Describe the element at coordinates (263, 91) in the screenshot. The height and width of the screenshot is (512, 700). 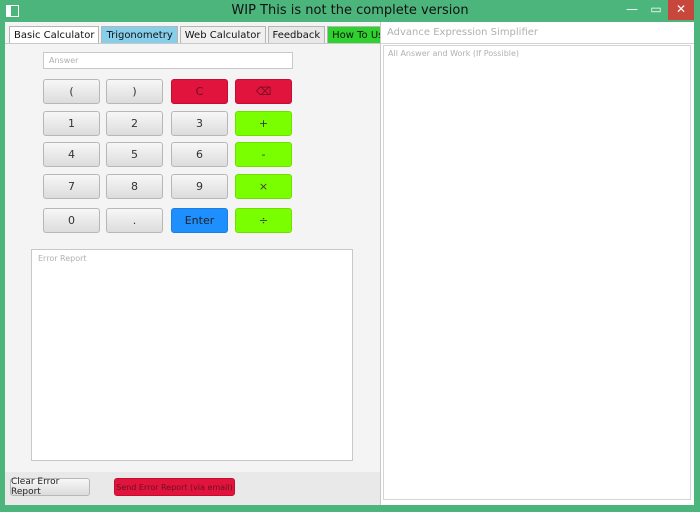
I see `backspace-button: ⌫` at that location.